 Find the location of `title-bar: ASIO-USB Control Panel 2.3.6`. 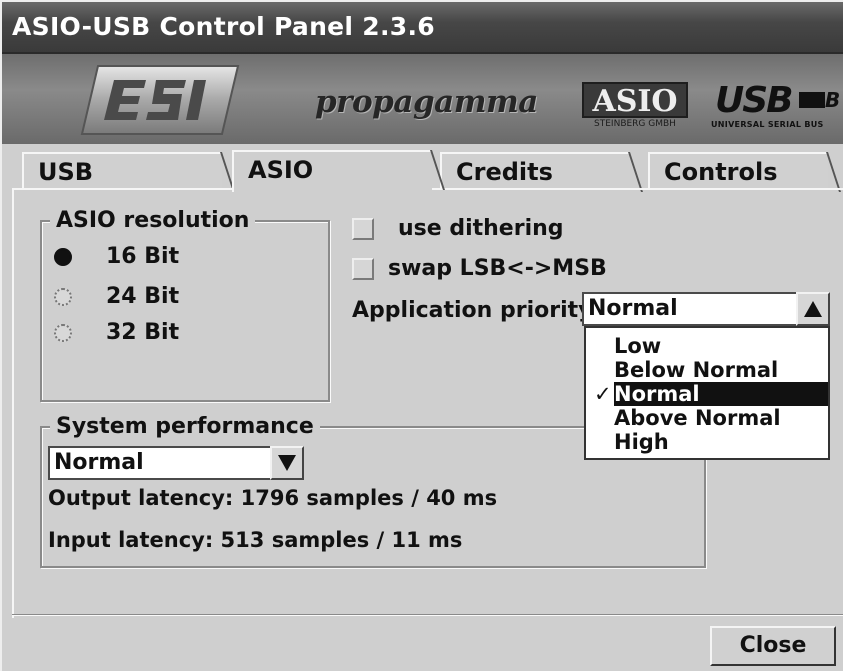

title-bar: ASIO-USB Control Panel 2.3.6 is located at coordinates (422, 28).